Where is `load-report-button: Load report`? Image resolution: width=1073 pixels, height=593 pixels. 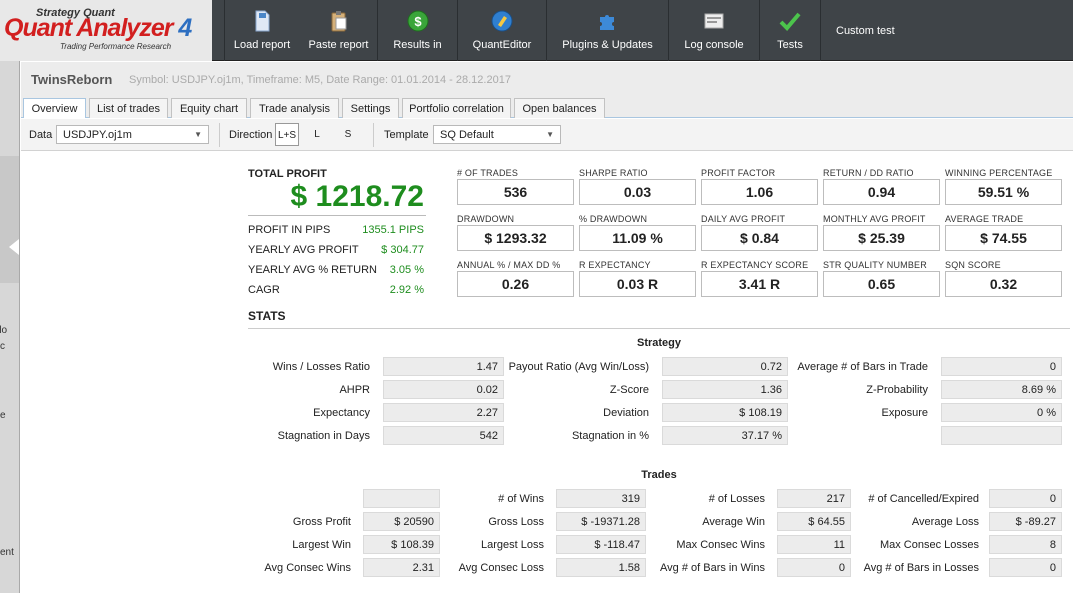
load-report-button: Load report is located at coordinates (261, 30).